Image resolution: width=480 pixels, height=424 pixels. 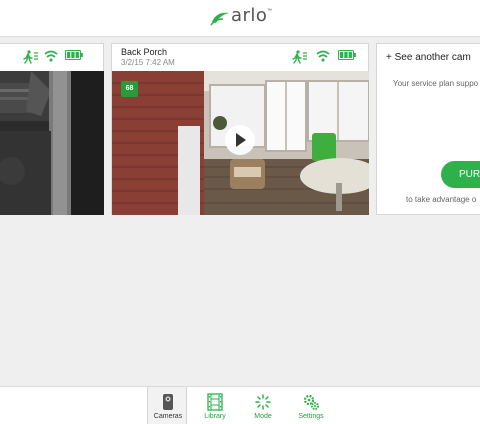 I want to click on take-advantage-text: to take advantage o, so click(x=441, y=199).